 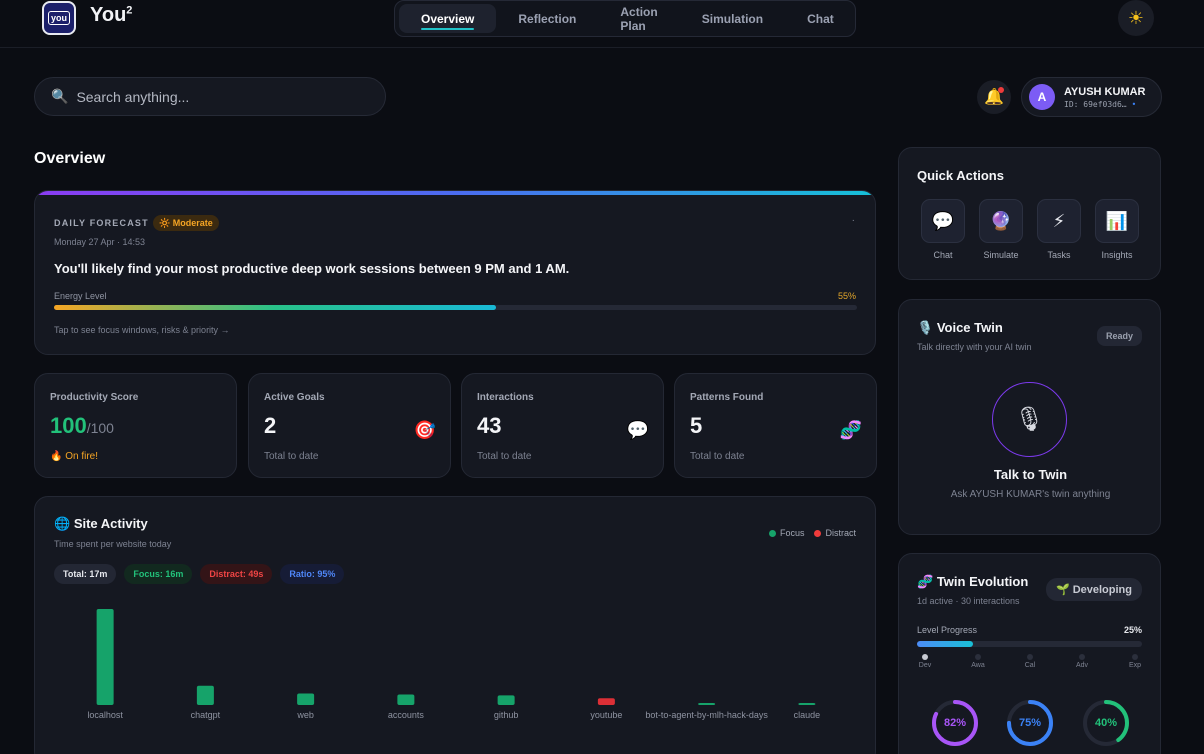 What do you see at coordinates (1001, 255) in the screenshot?
I see `quick-action-label: Simulate` at bounding box center [1001, 255].